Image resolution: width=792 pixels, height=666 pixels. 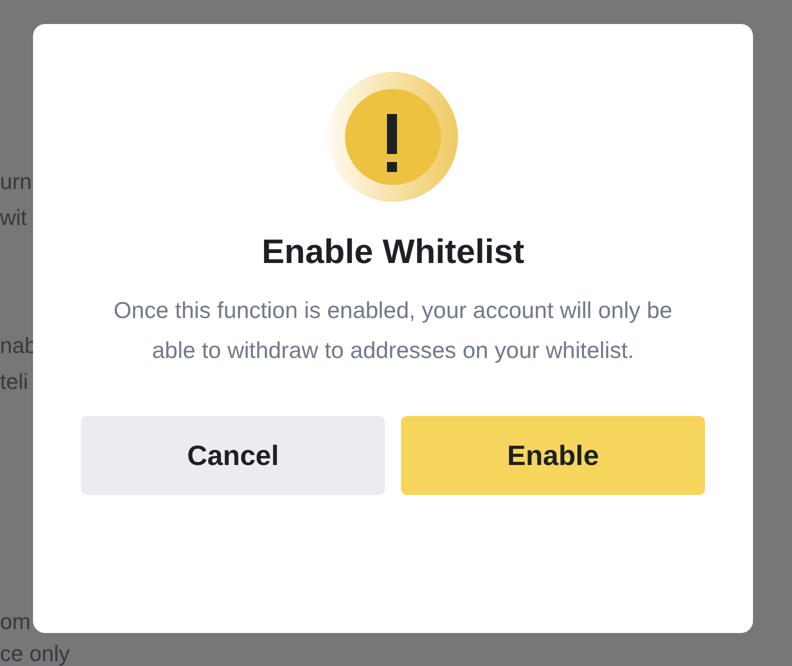 What do you see at coordinates (15, 622) in the screenshot?
I see `background-text: om` at bounding box center [15, 622].